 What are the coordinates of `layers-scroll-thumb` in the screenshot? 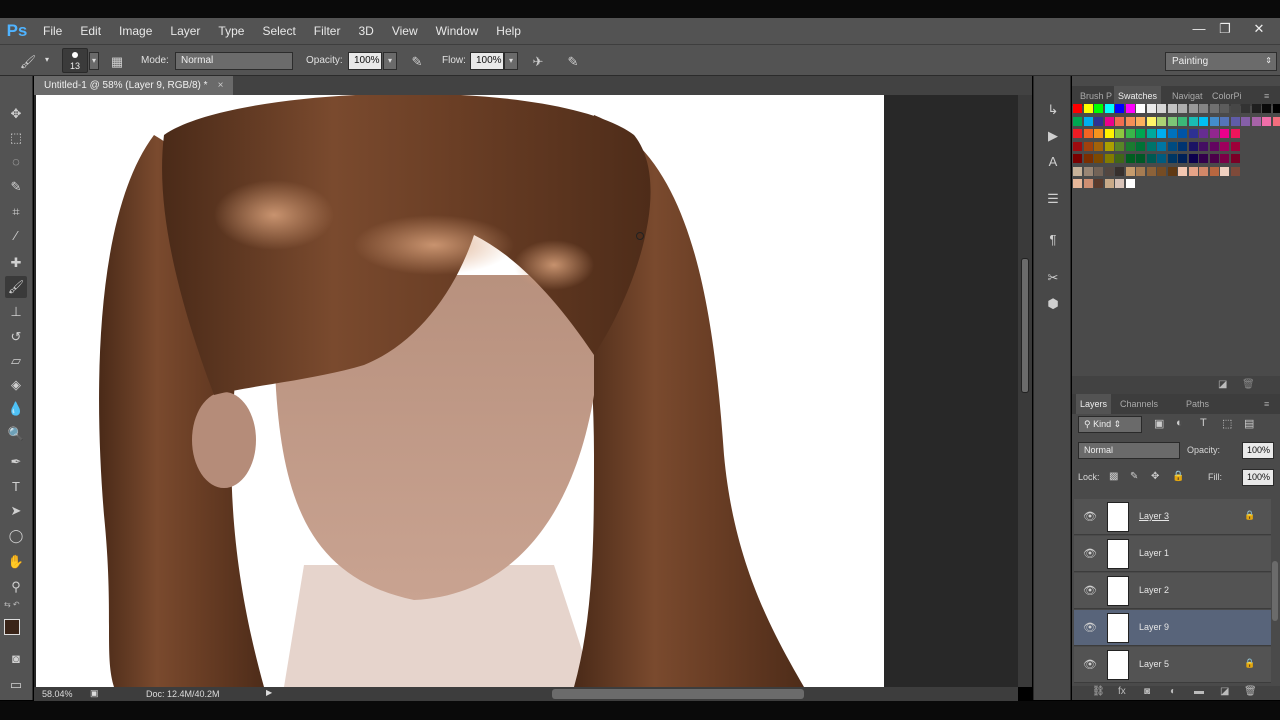 It's located at (1275, 591).